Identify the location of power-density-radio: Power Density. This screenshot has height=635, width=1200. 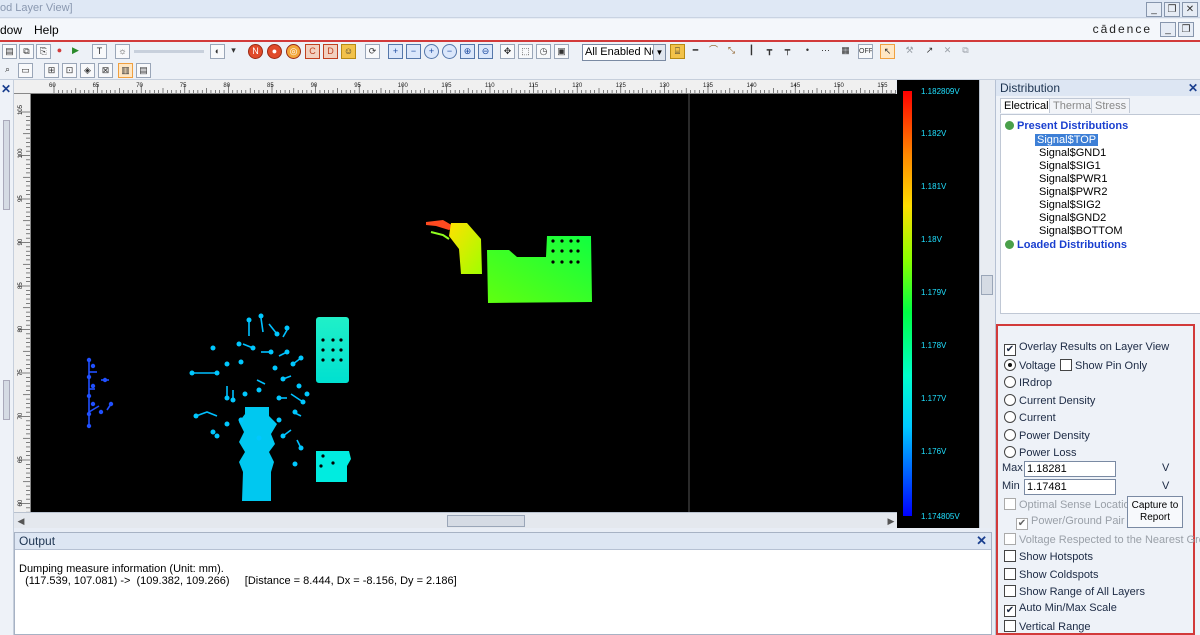
(1047, 435).